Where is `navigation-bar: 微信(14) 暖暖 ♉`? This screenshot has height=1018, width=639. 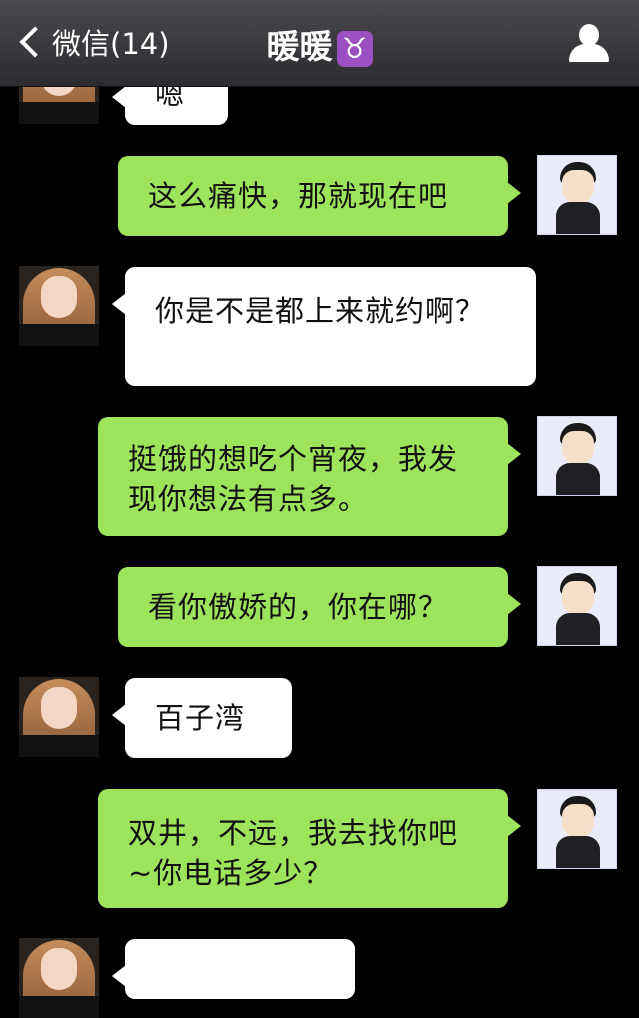
navigation-bar: 微信(14) 暖暖 ♉ is located at coordinates (319, 43).